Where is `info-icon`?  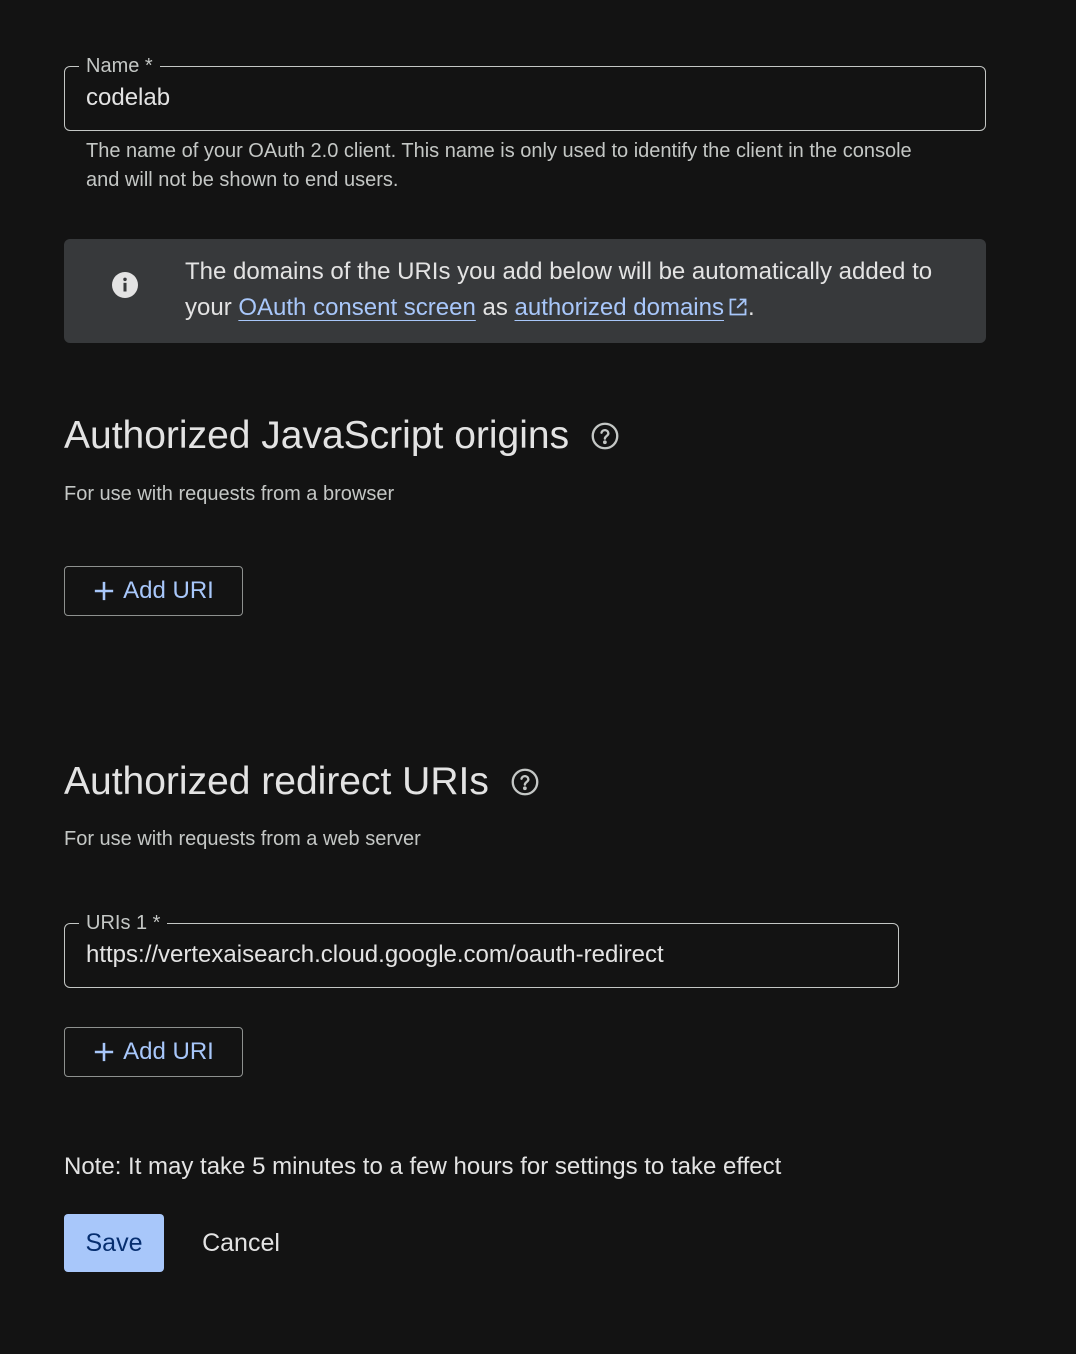
info-icon is located at coordinates (125, 285).